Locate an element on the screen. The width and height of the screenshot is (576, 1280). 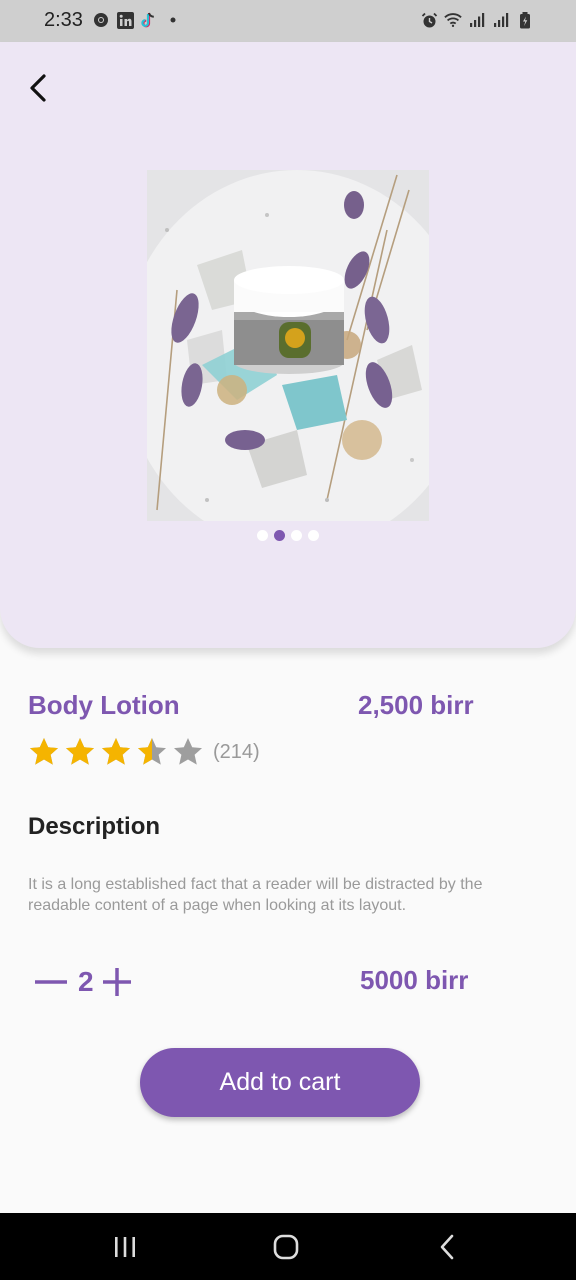
wifi-icon is located at coordinates (453, 20).